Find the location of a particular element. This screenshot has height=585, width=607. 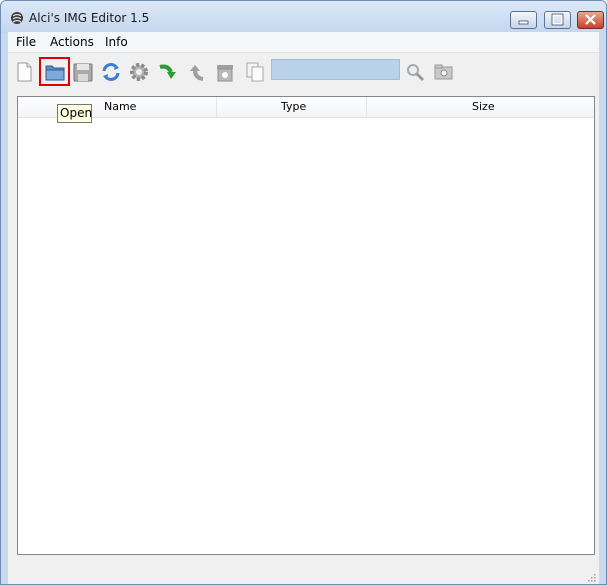

find-button is located at coordinates (443, 72).